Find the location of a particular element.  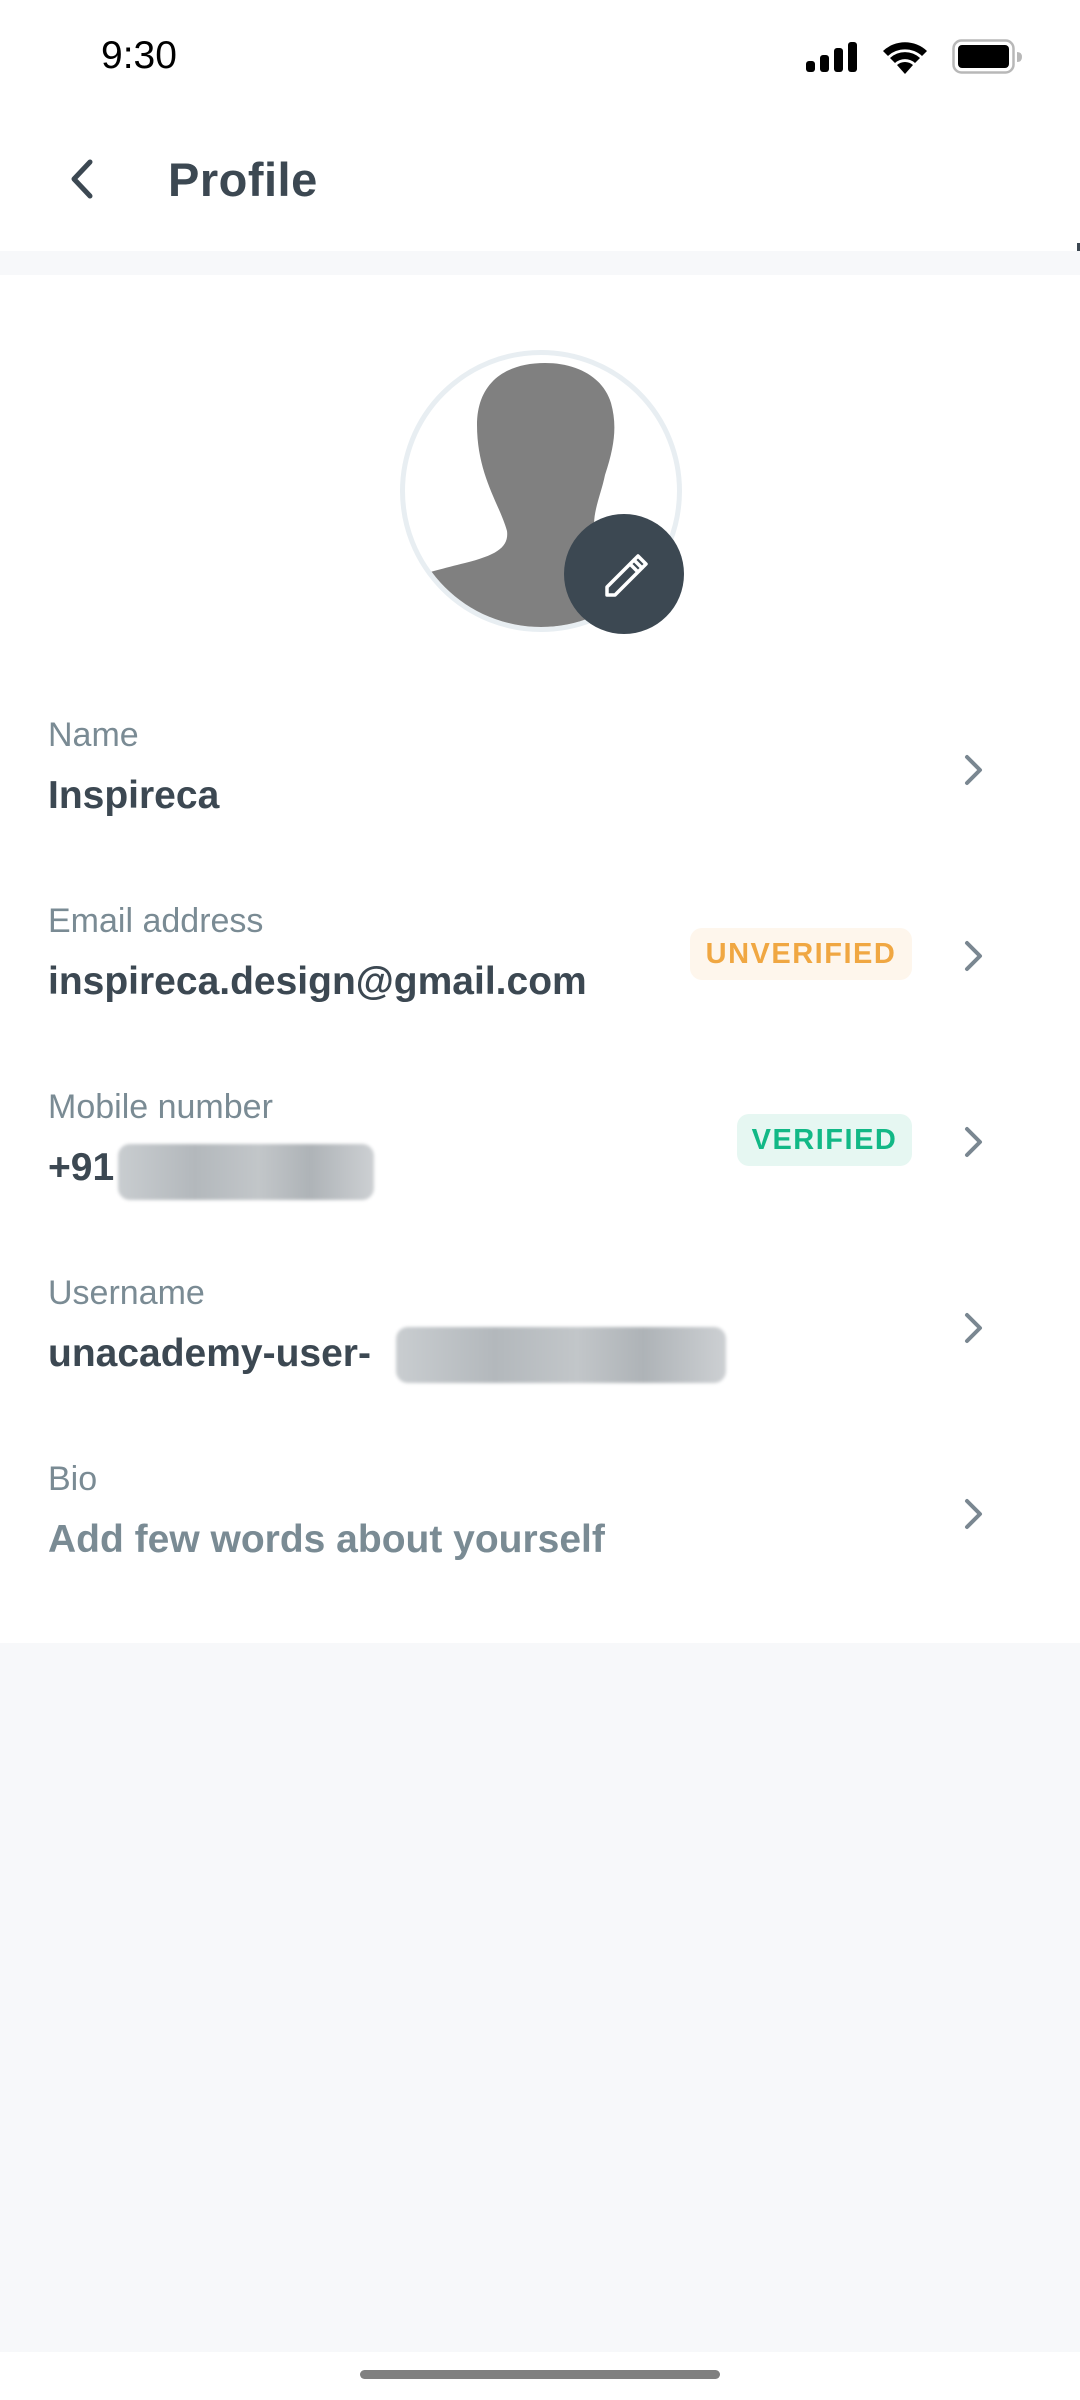

back-button is located at coordinates (84, 179).